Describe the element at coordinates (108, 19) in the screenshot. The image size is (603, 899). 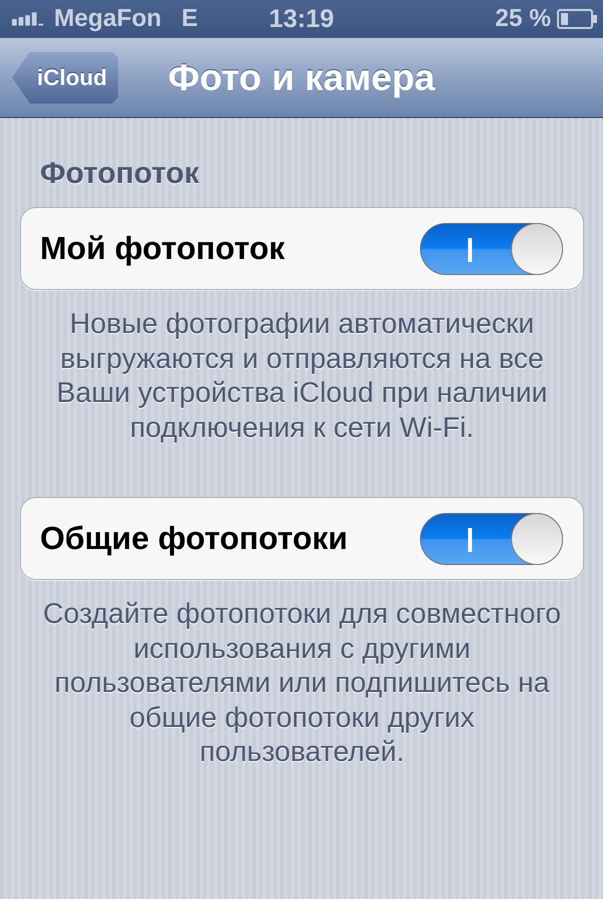
I see `carrier-name: MegaFon` at that location.